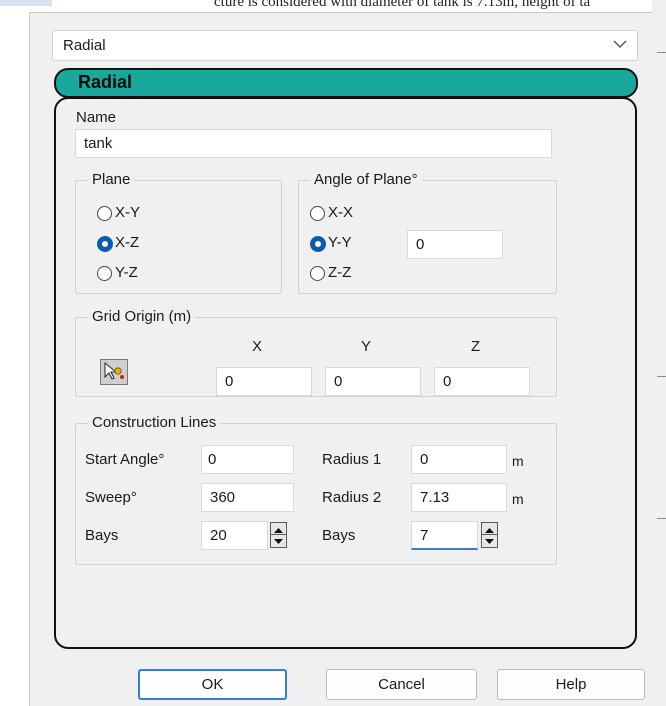 Image resolution: width=666 pixels, height=706 pixels. What do you see at coordinates (264, 381) in the screenshot?
I see `grid-x-input: 0` at bounding box center [264, 381].